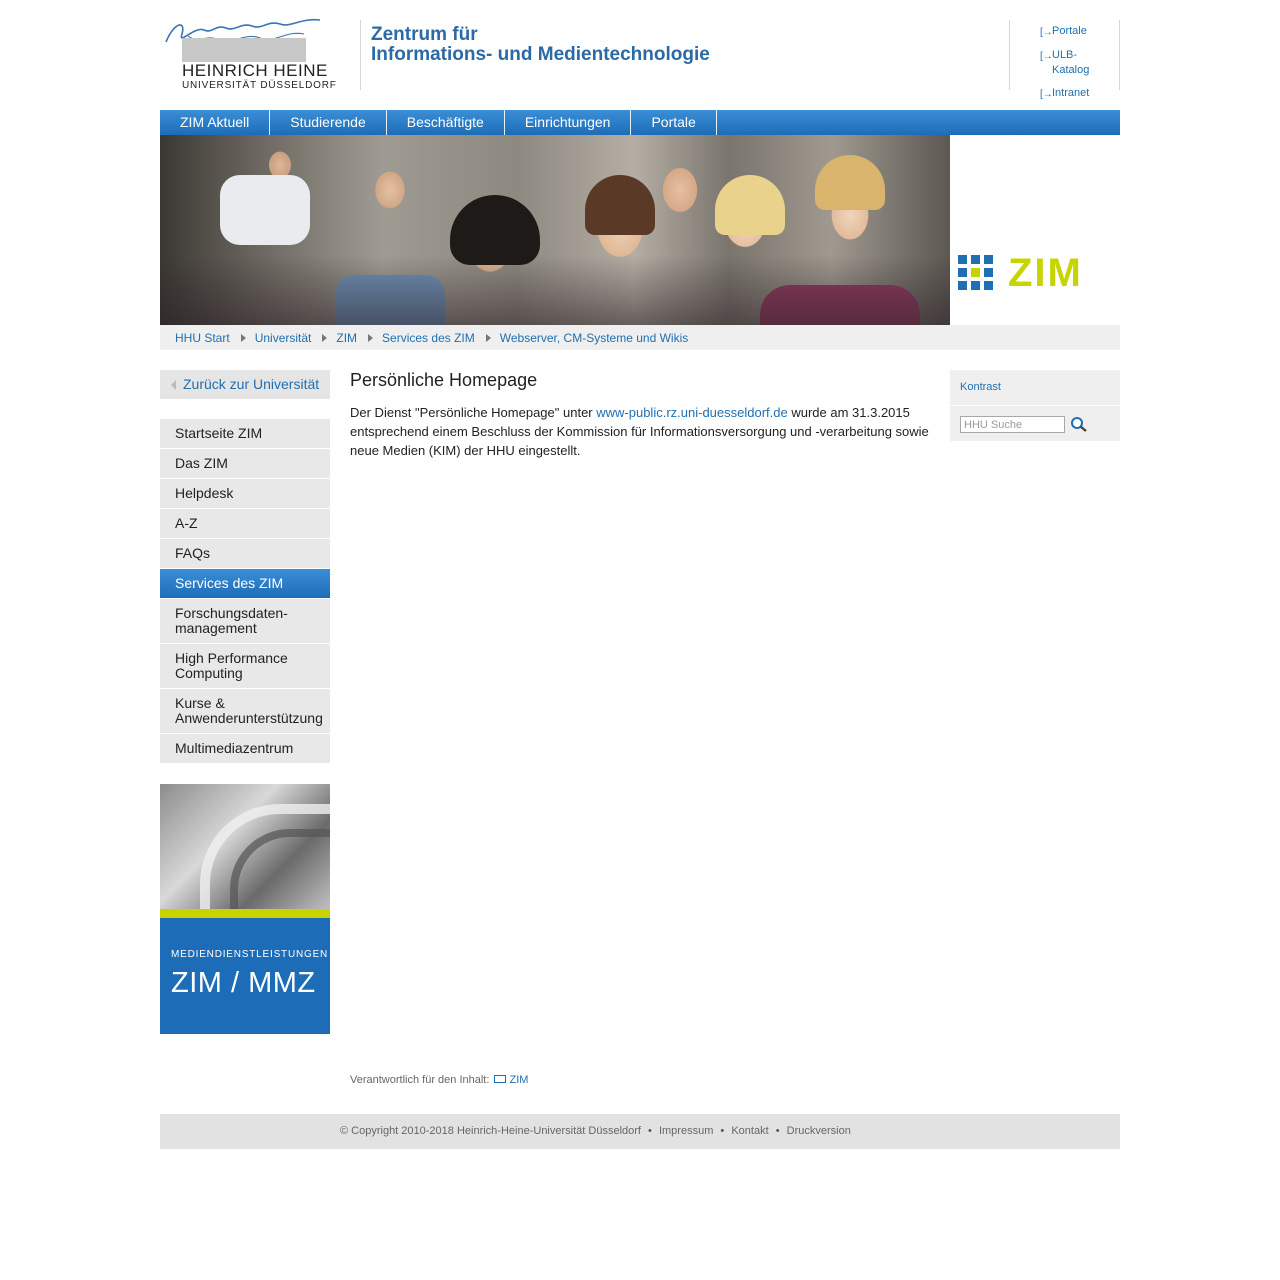  What do you see at coordinates (249, 710) in the screenshot?
I see `sidebar-item-label: Kurse & Anwenderunterstützung` at bounding box center [249, 710].